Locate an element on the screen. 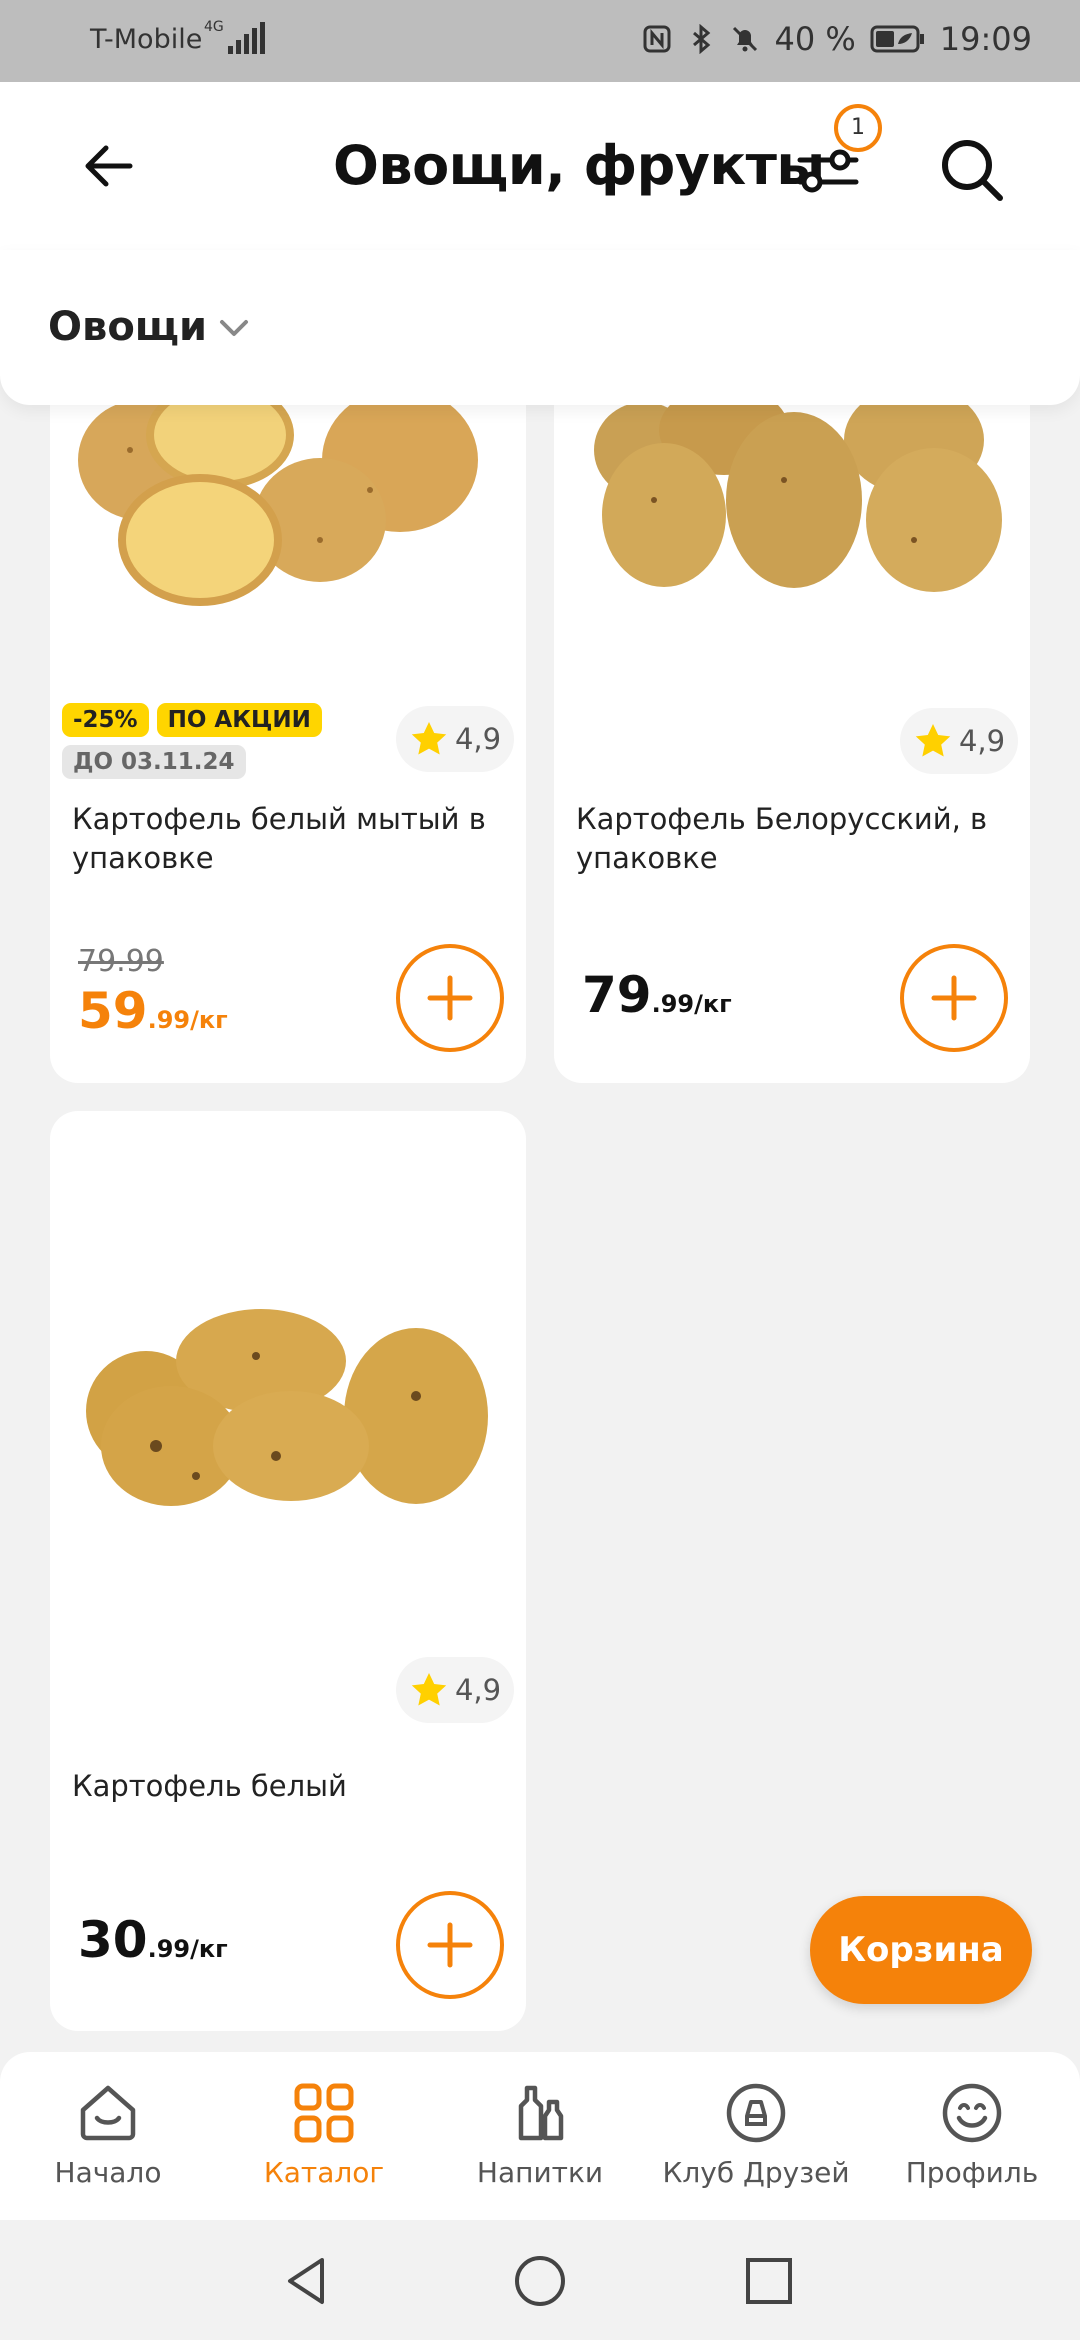  cart-button: Корзина is located at coordinates (921, 1950).